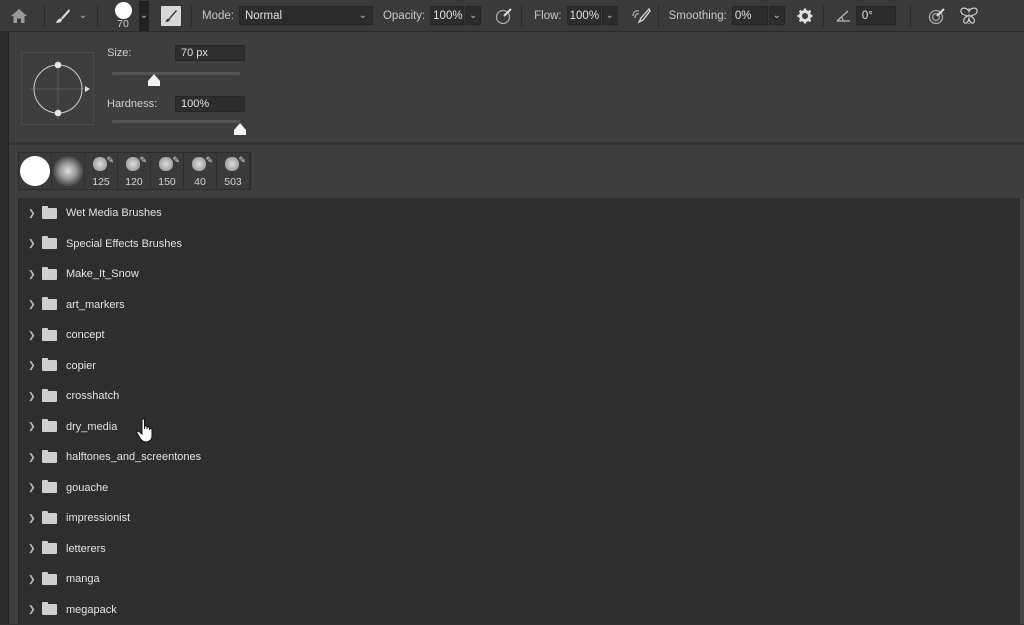 The width and height of the screenshot is (1024, 625). I want to click on hardness-slider-track, so click(176, 121).